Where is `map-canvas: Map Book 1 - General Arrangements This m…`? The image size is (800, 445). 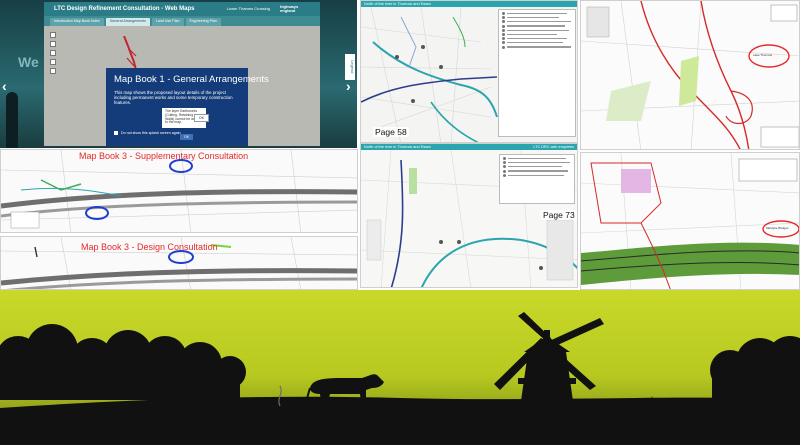 map-canvas: Map Book 1 - General Arrangements This m… is located at coordinates (182, 86).